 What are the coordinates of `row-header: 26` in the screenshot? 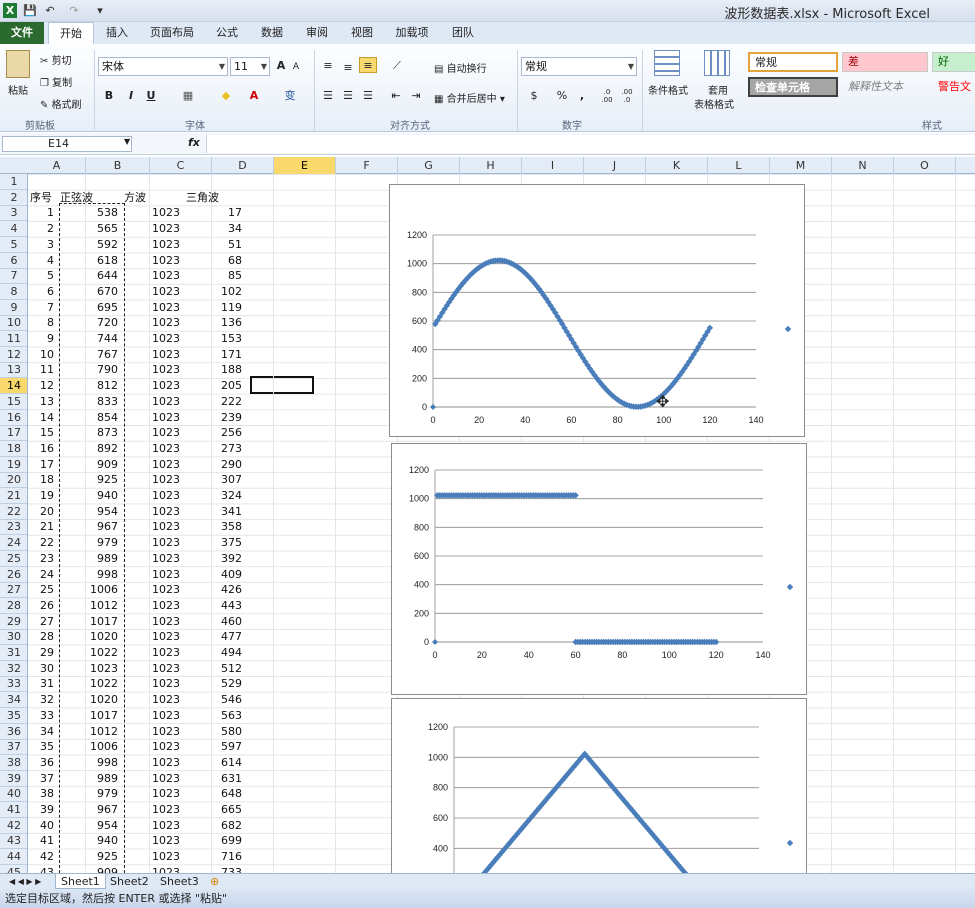 It's located at (13, 575).